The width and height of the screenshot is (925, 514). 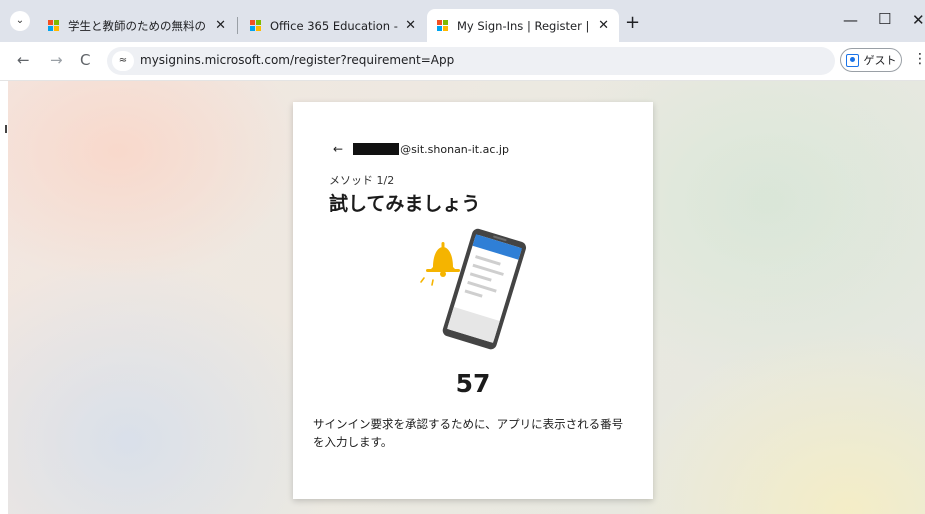 What do you see at coordinates (468, 433) in the screenshot?
I see `instruction-text: サインイン要求を承認するために、アプリに表示される番号を入力します。` at bounding box center [468, 433].